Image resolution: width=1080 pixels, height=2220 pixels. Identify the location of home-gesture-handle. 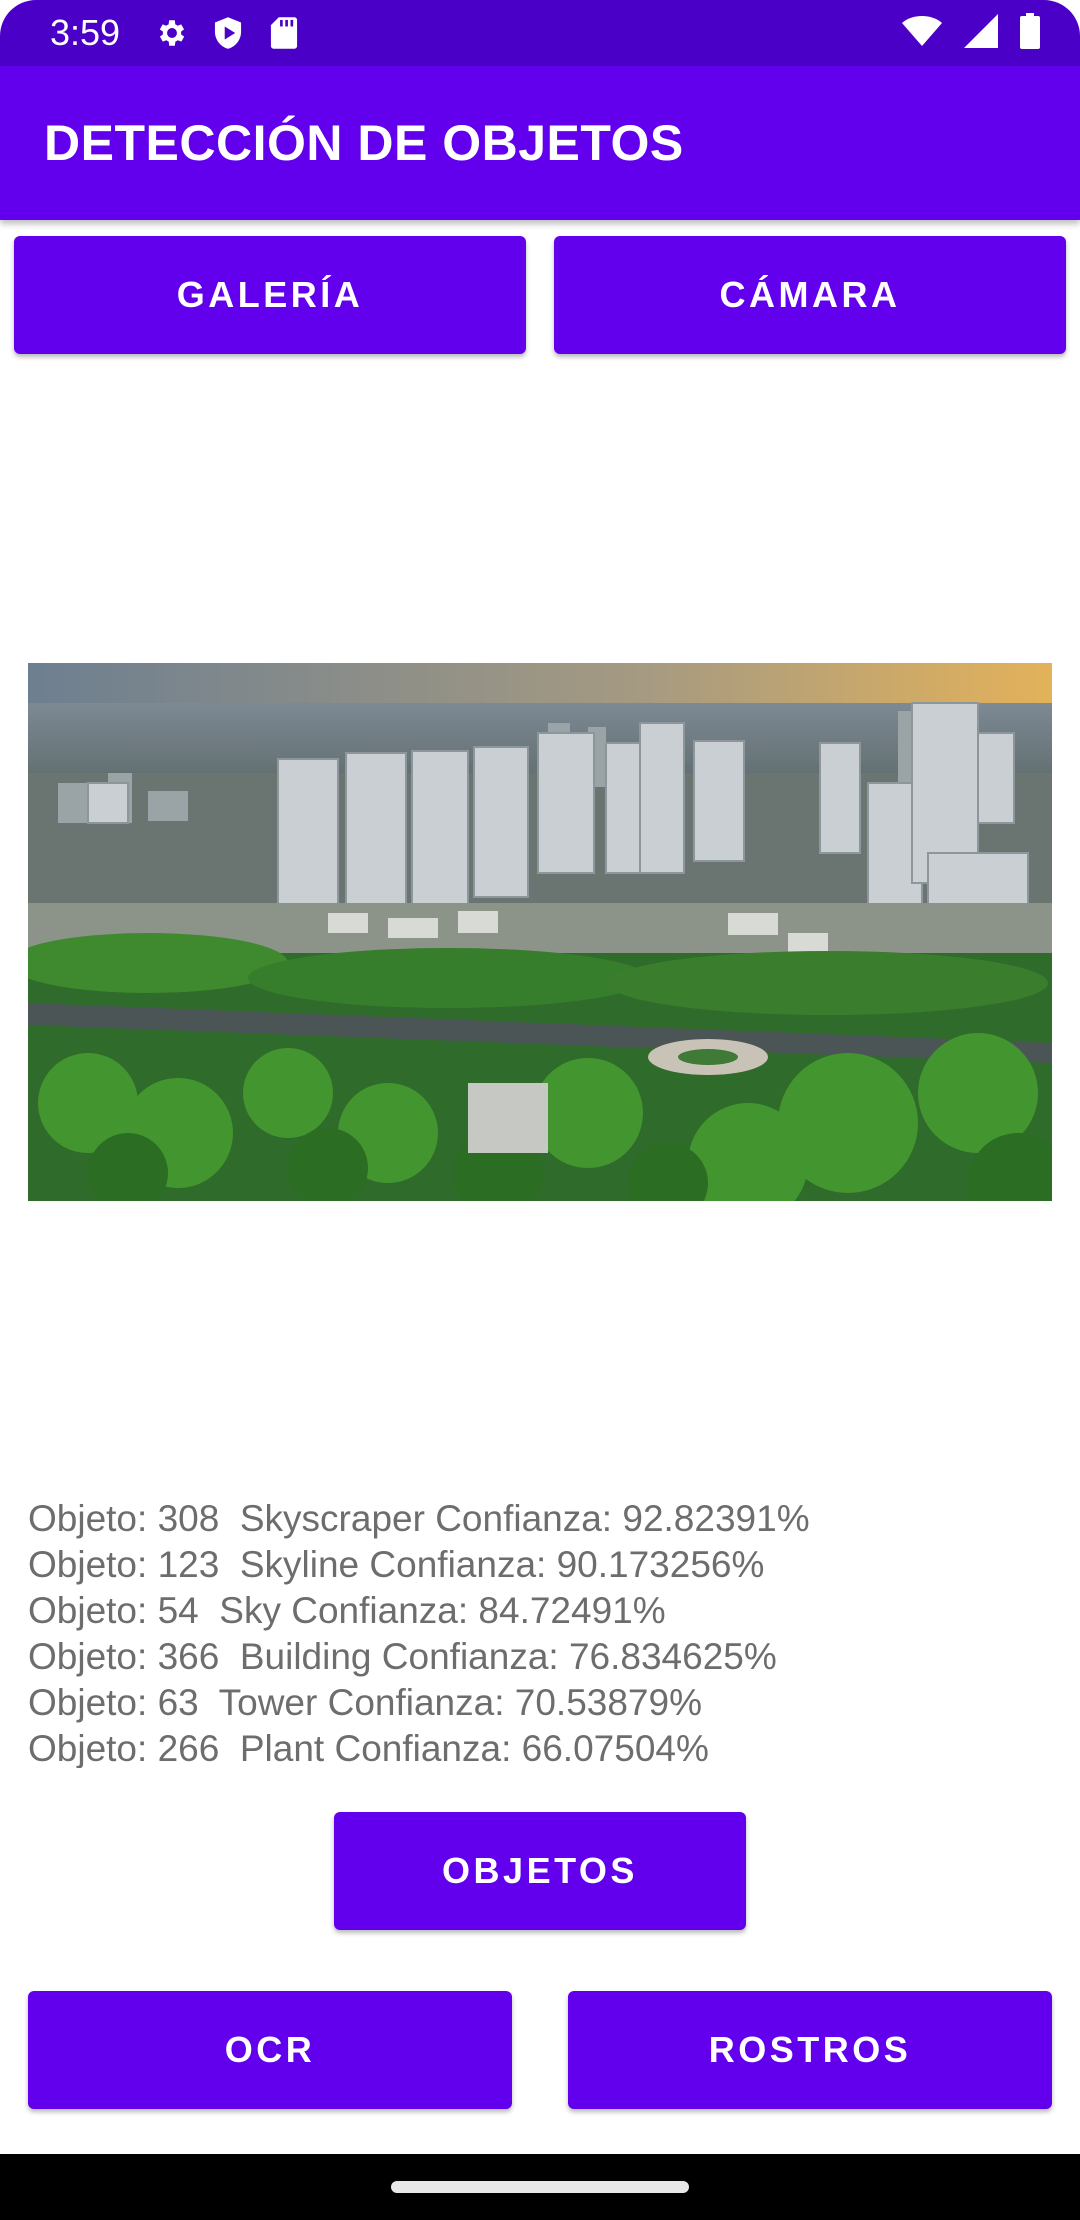
(540, 2187).